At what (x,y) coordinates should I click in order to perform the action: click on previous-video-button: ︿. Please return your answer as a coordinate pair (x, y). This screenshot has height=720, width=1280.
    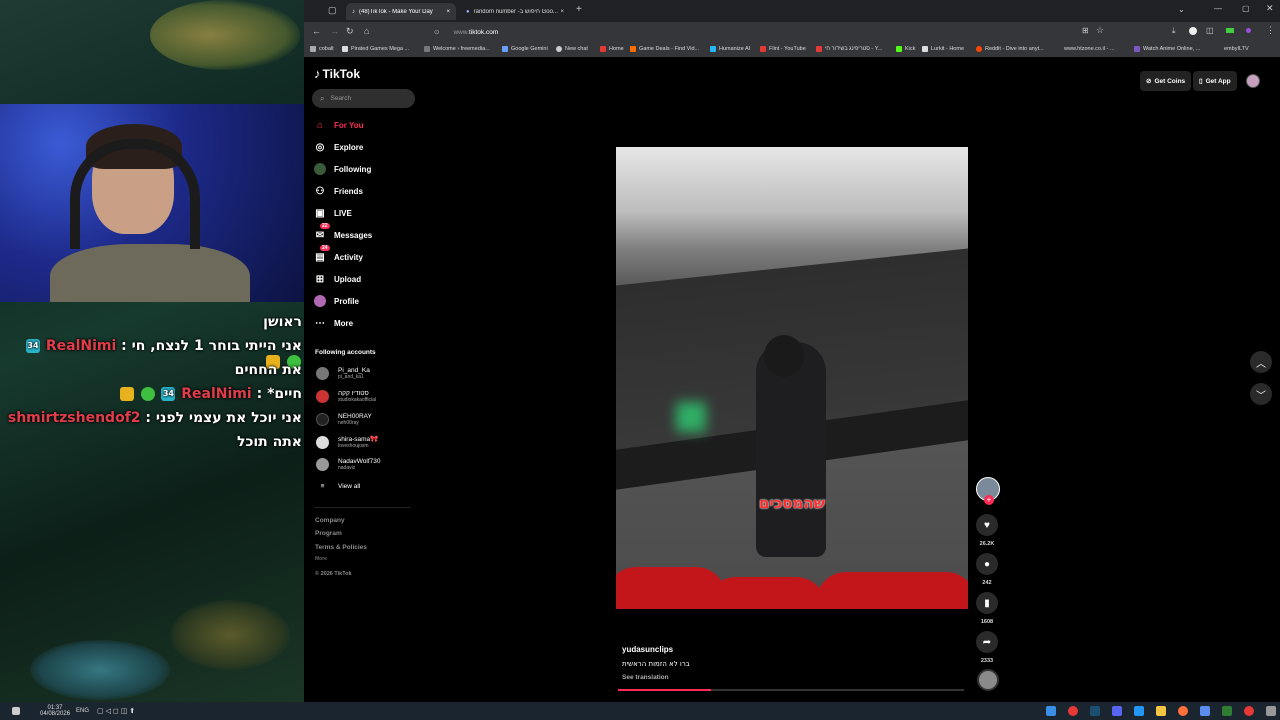
    Looking at the image, I should click on (1261, 362).